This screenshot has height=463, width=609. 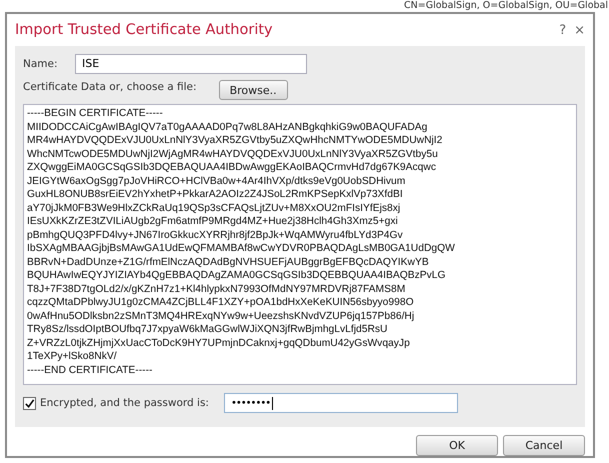 I want to click on cancel-button: Cancel, so click(x=544, y=445).